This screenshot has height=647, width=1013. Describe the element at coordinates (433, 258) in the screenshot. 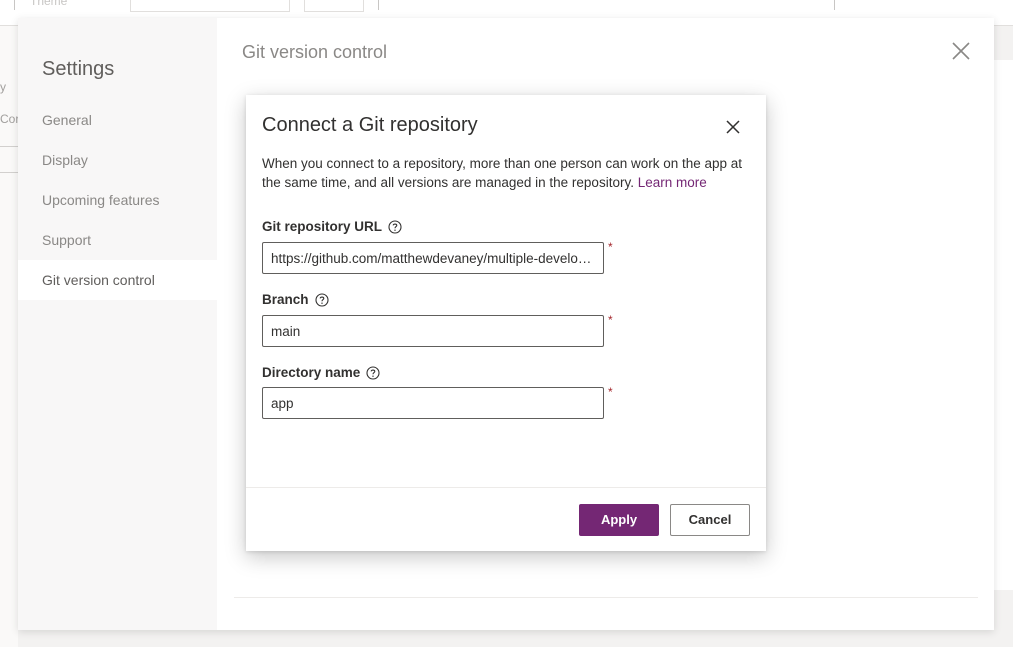

I see `repo-url-input` at that location.